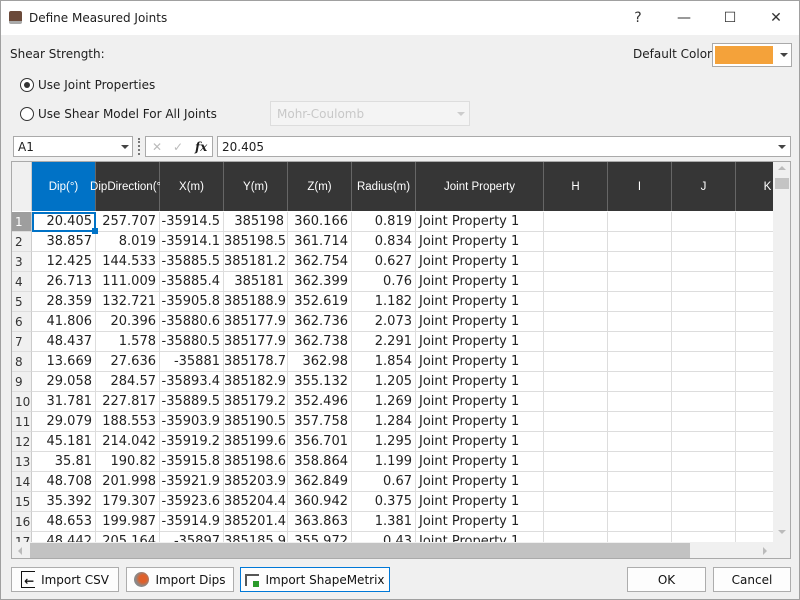 Image resolution: width=800 pixels, height=600 pixels. What do you see at coordinates (22, 242) in the screenshot?
I see `row-header: 2` at bounding box center [22, 242].